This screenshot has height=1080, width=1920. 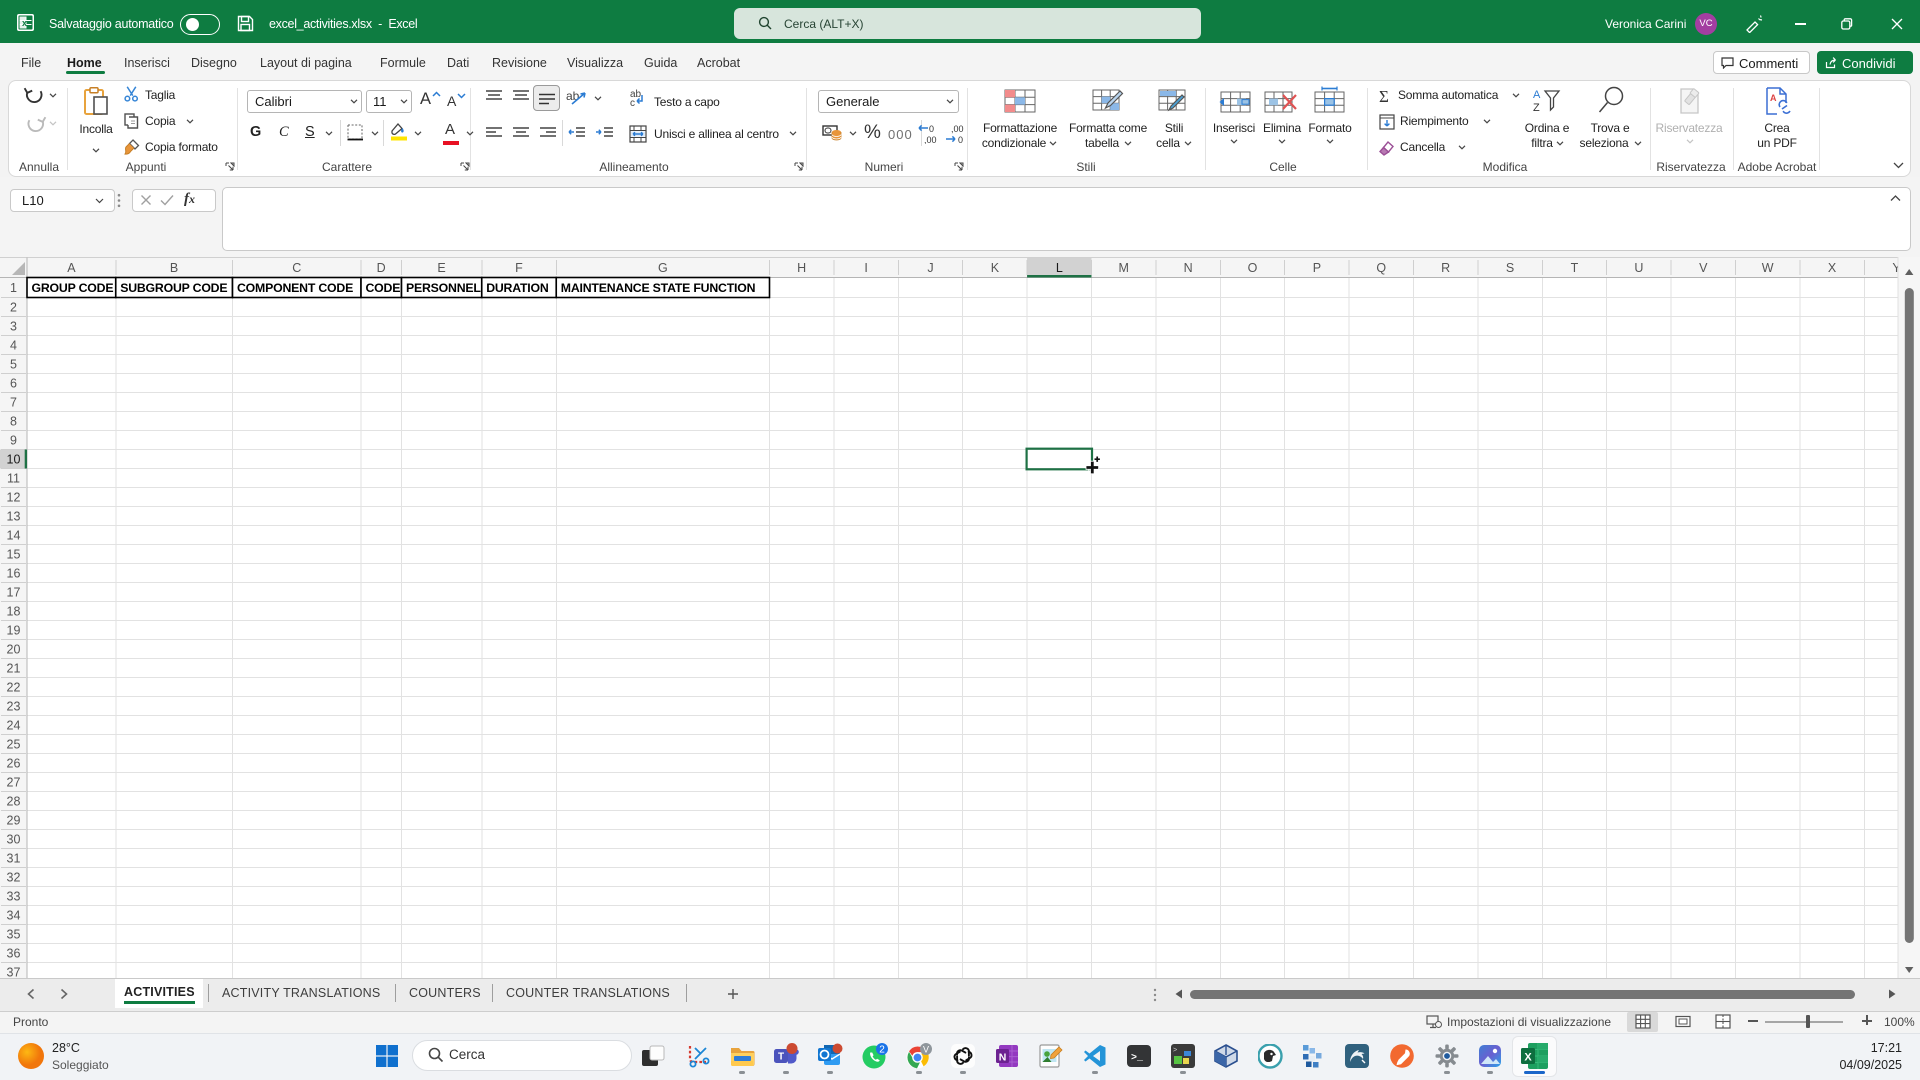 I want to click on svg-text: L, so click(x=1059, y=268).